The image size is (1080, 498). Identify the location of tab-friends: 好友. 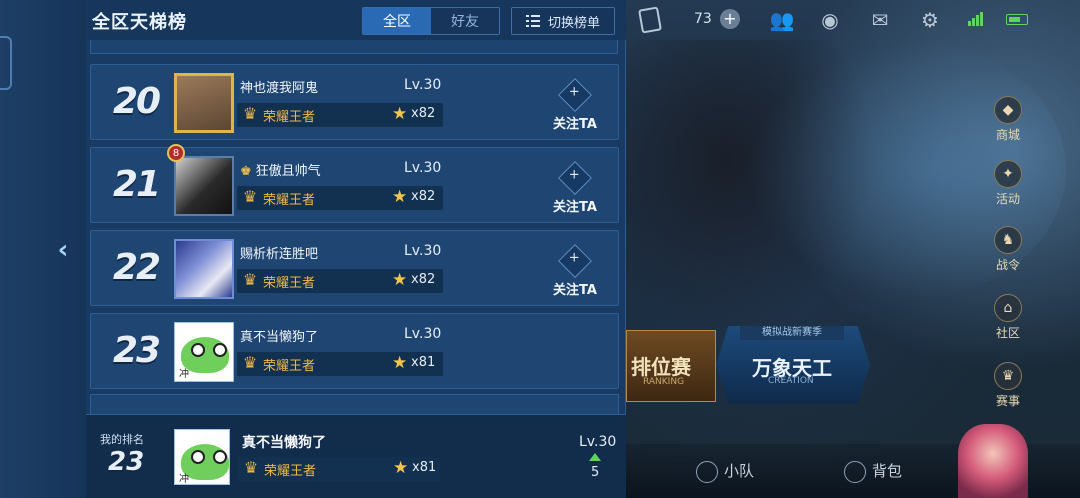
(465, 21).